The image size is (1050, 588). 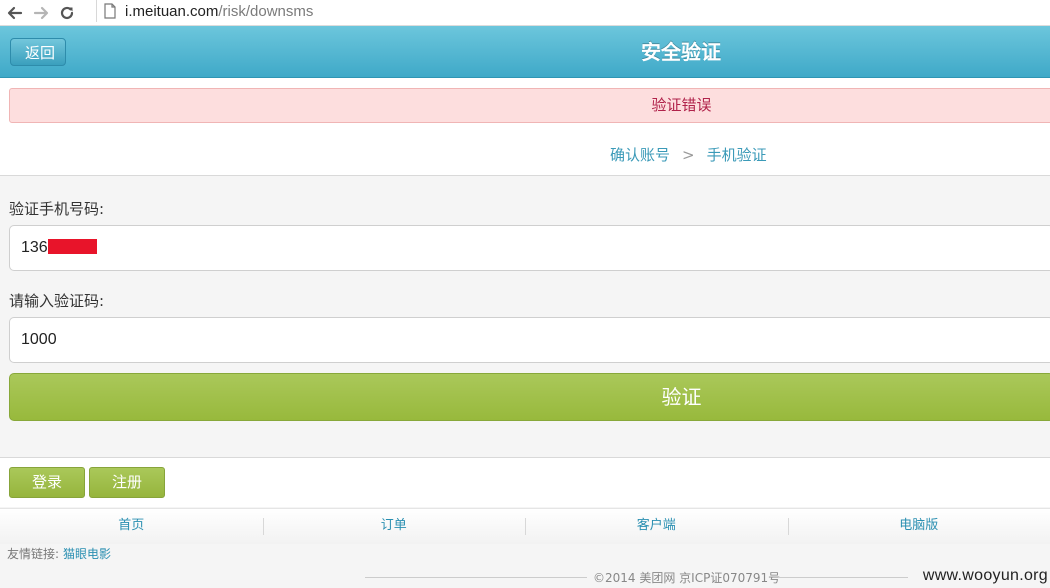 What do you see at coordinates (131, 526) in the screenshot?
I see `footer-link-home: 首页` at bounding box center [131, 526].